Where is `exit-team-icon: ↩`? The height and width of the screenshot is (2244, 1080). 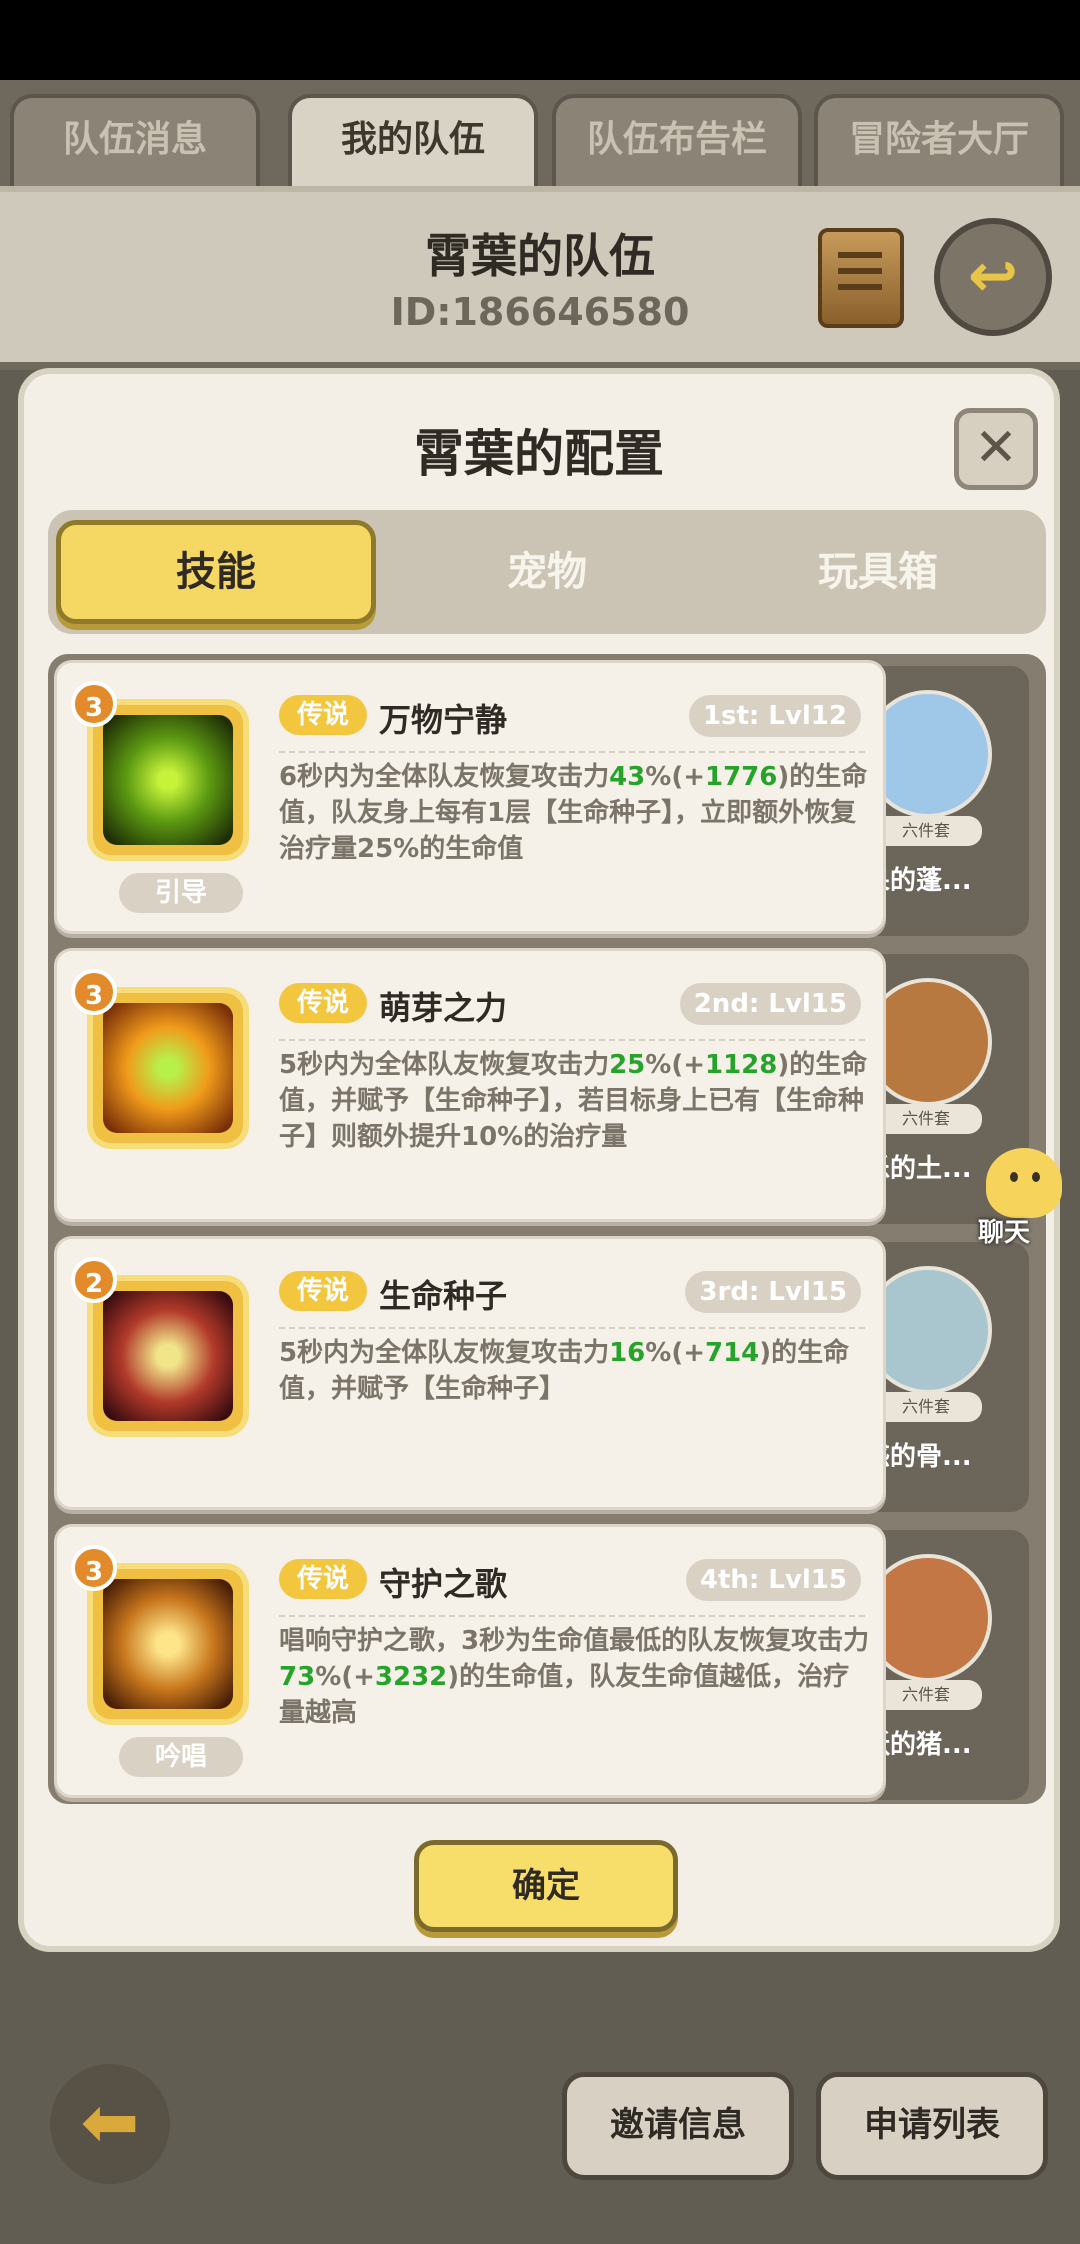
exit-team-icon: ↩ is located at coordinates (993, 277).